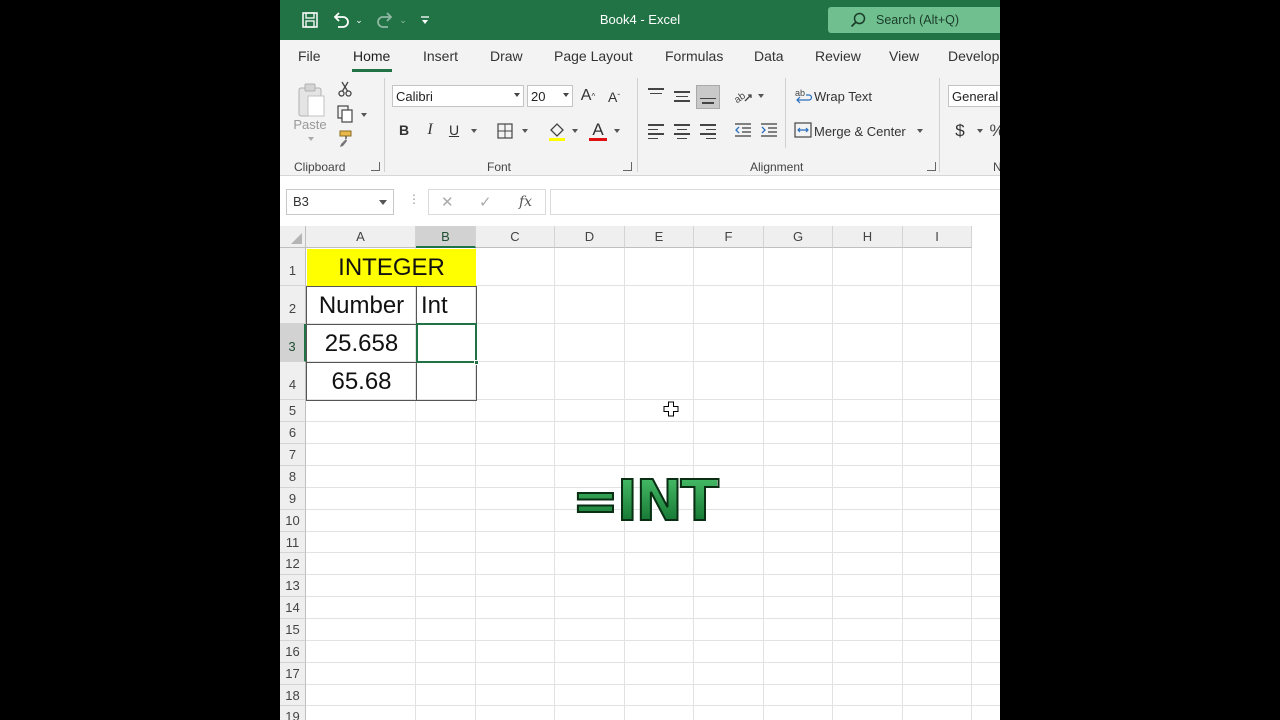  Describe the element at coordinates (708, 97) in the screenshot. I see `align-bottom-icon` at that location.